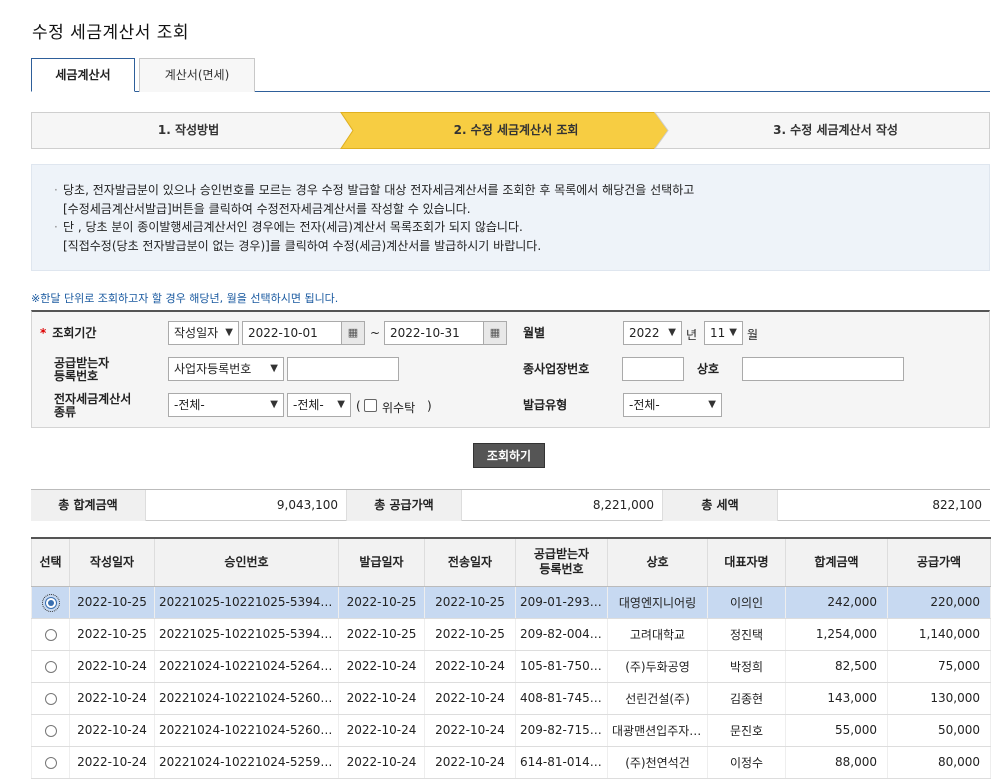 Image resolution: width=1007 pixels, height=782 pixels. I want to click on date-from-input: 2022-10-01, so click(292, 333).